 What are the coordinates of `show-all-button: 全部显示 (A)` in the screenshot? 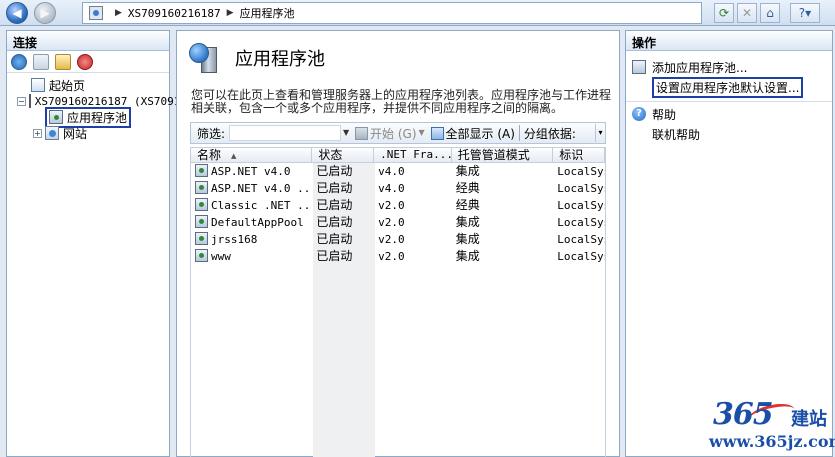 It's located at (472, 133).